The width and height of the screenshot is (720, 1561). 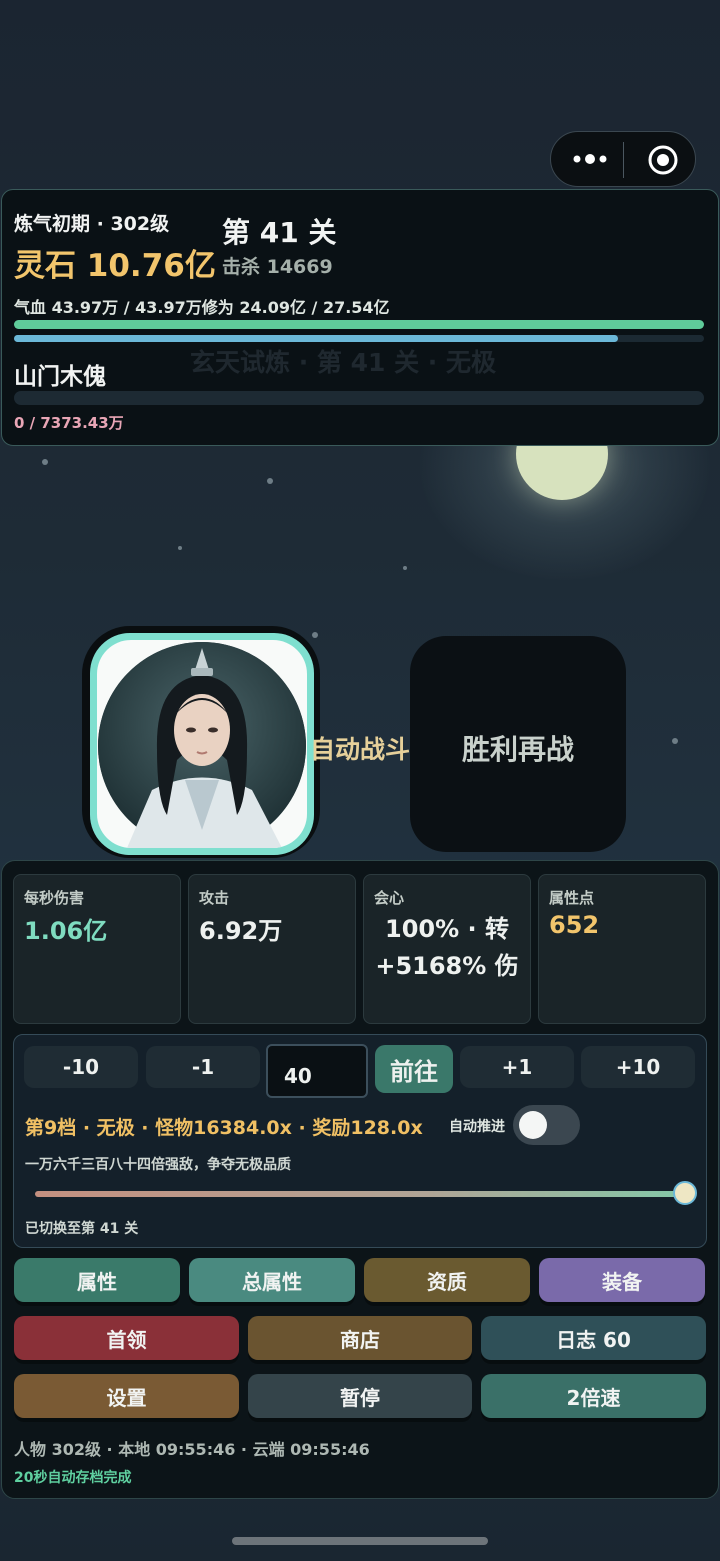 I want to click on autosave-status: 20秒自动存档完成, so click(x=73, y=1478).